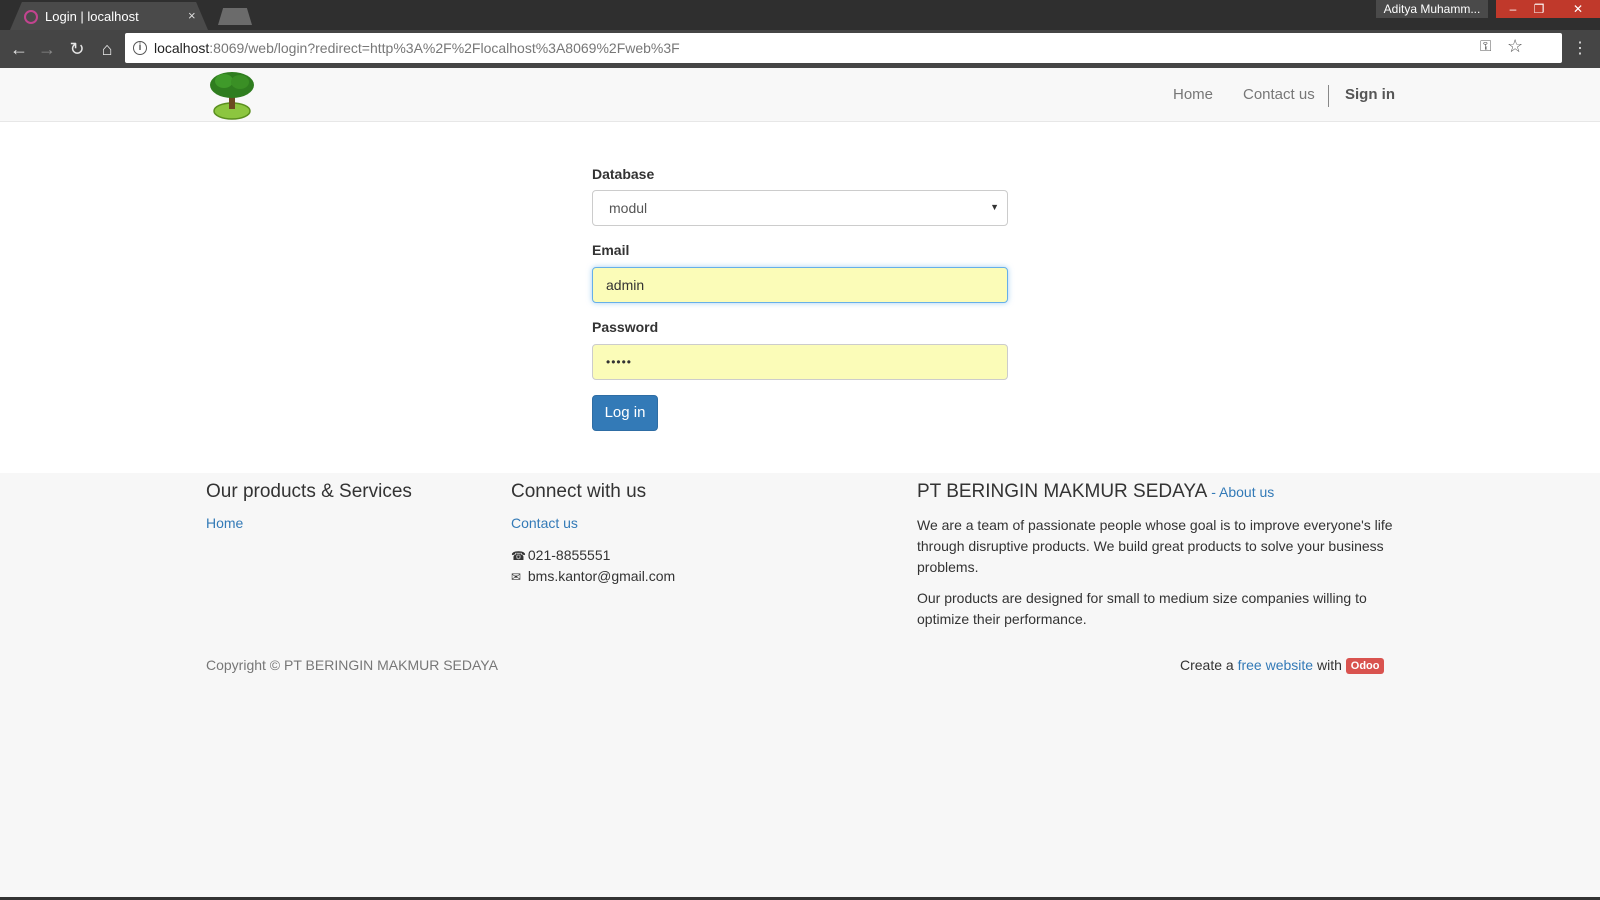  What do you see at coordinates (1485, 46) in the screenshot?
I see `key-icon: ⚿` at bounding box center [1485, 46].